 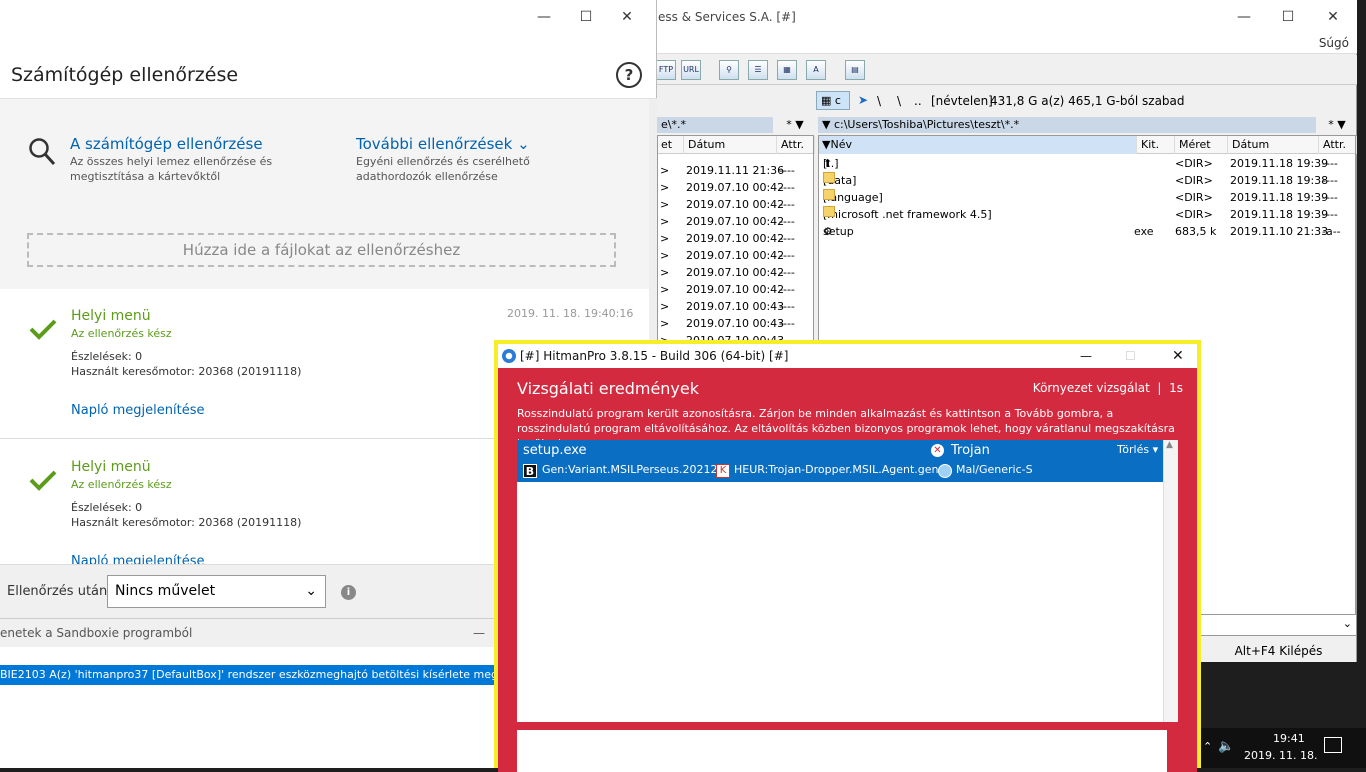 I want to click on left-filter: * ▼, so click(x=795, y=125).